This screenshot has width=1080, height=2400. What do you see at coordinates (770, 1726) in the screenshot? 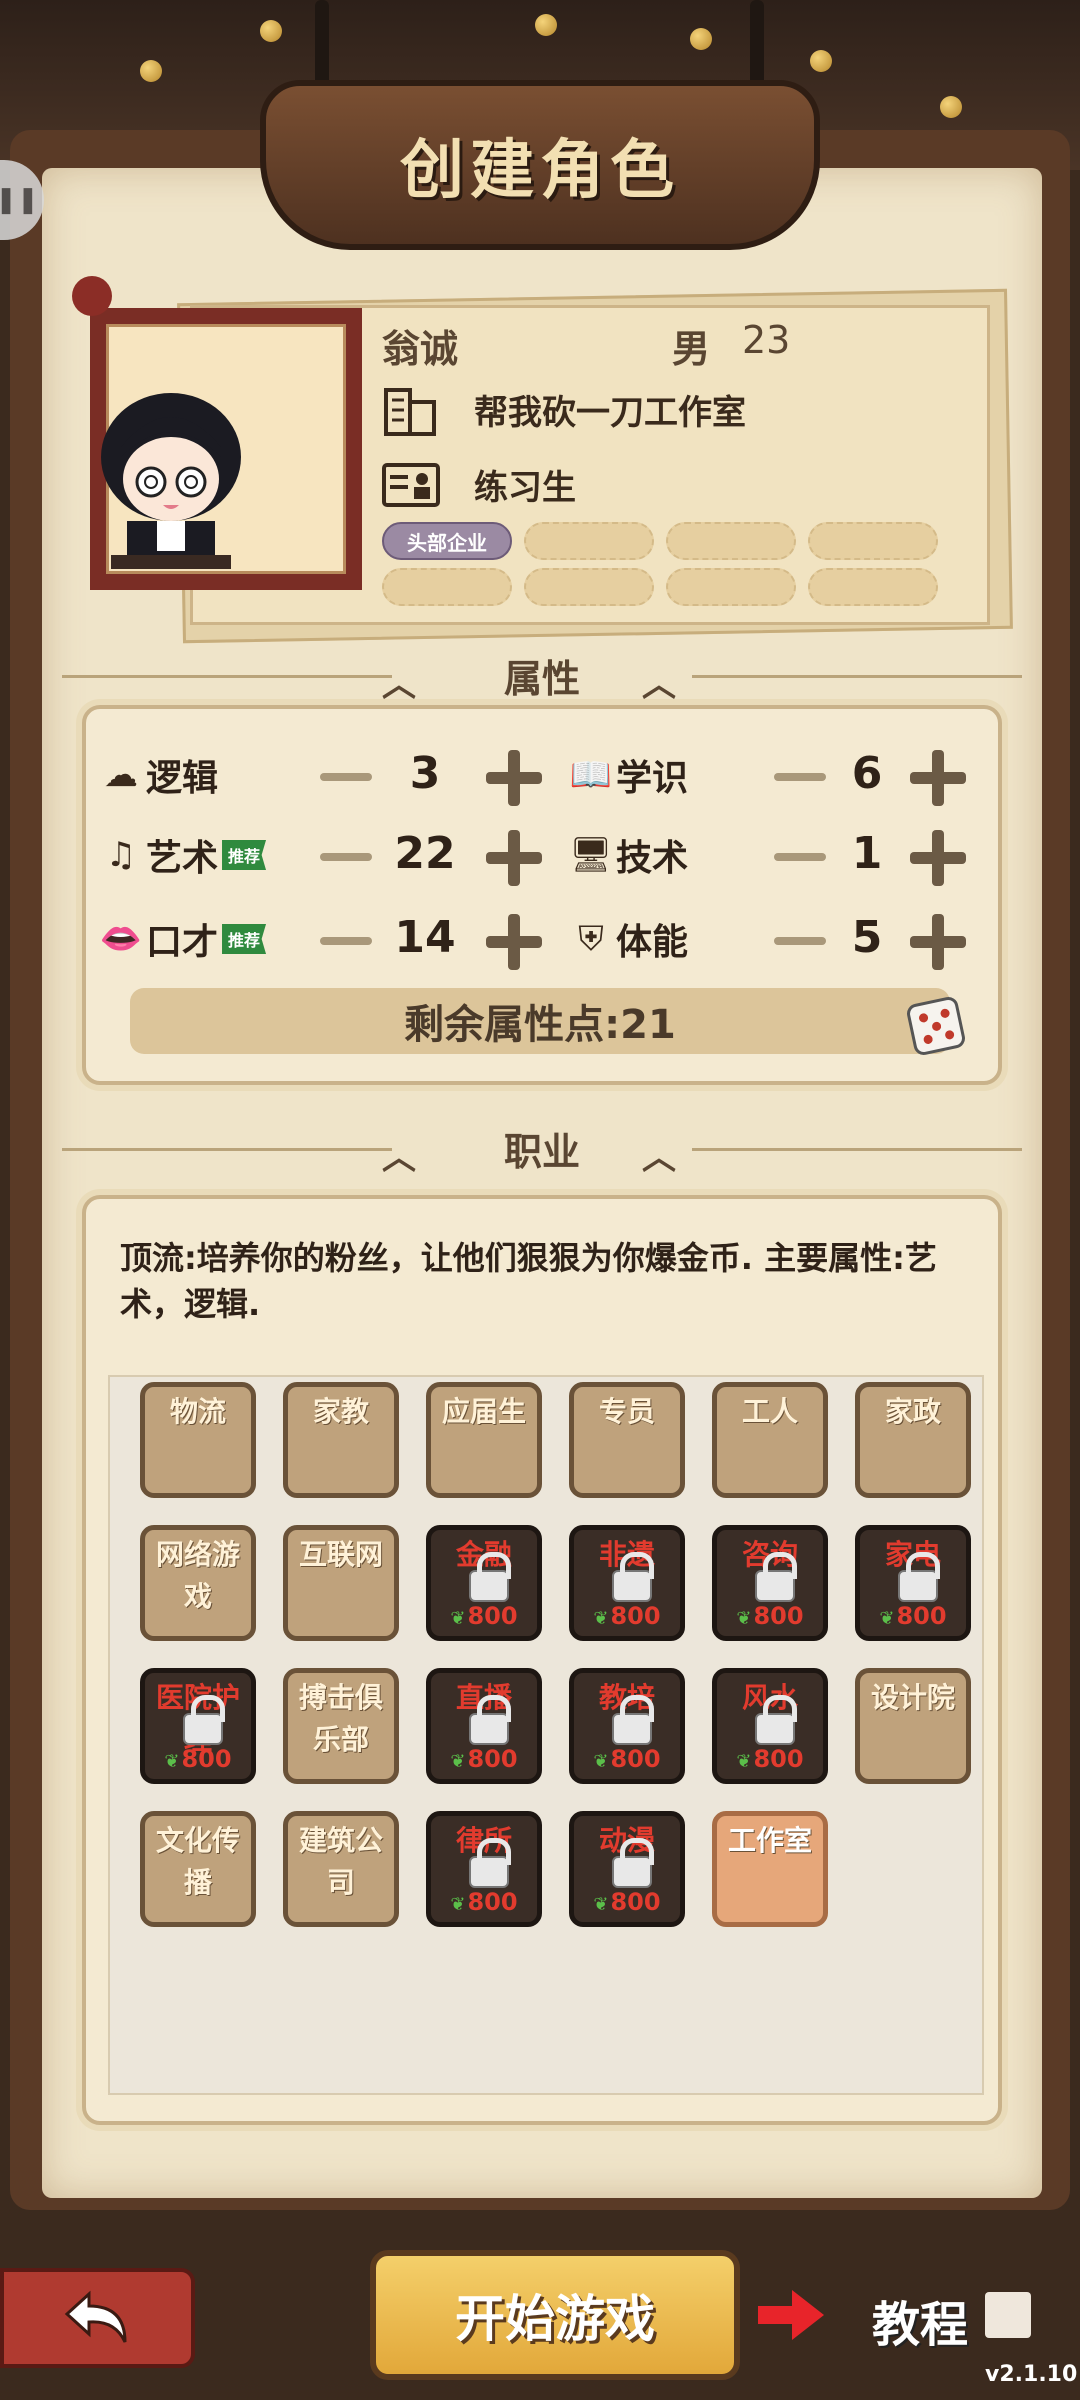
I see `job-tile: 风水❦800` at bounding box center [770, 1726].